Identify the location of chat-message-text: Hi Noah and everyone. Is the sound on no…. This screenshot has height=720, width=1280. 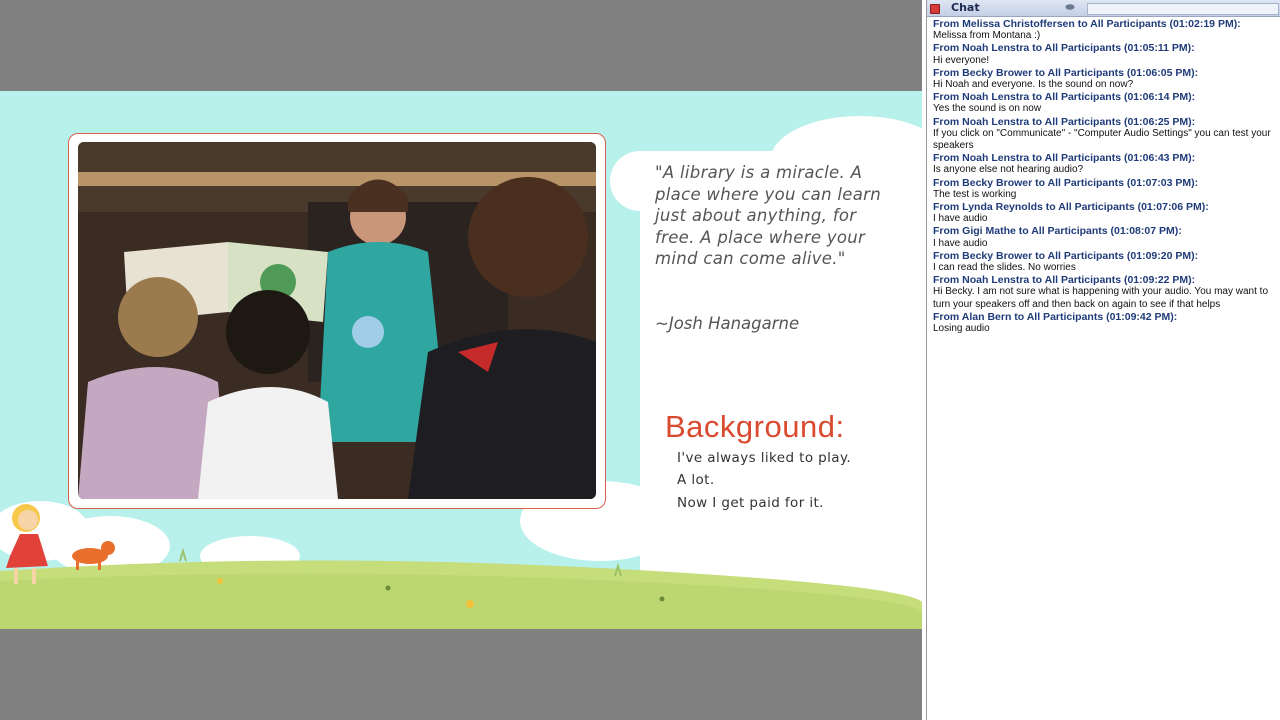
(1033, 85).